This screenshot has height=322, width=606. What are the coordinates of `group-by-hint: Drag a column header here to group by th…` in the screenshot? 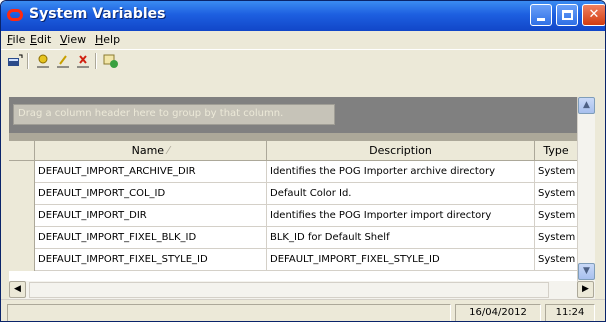 It's located at (174, 114).